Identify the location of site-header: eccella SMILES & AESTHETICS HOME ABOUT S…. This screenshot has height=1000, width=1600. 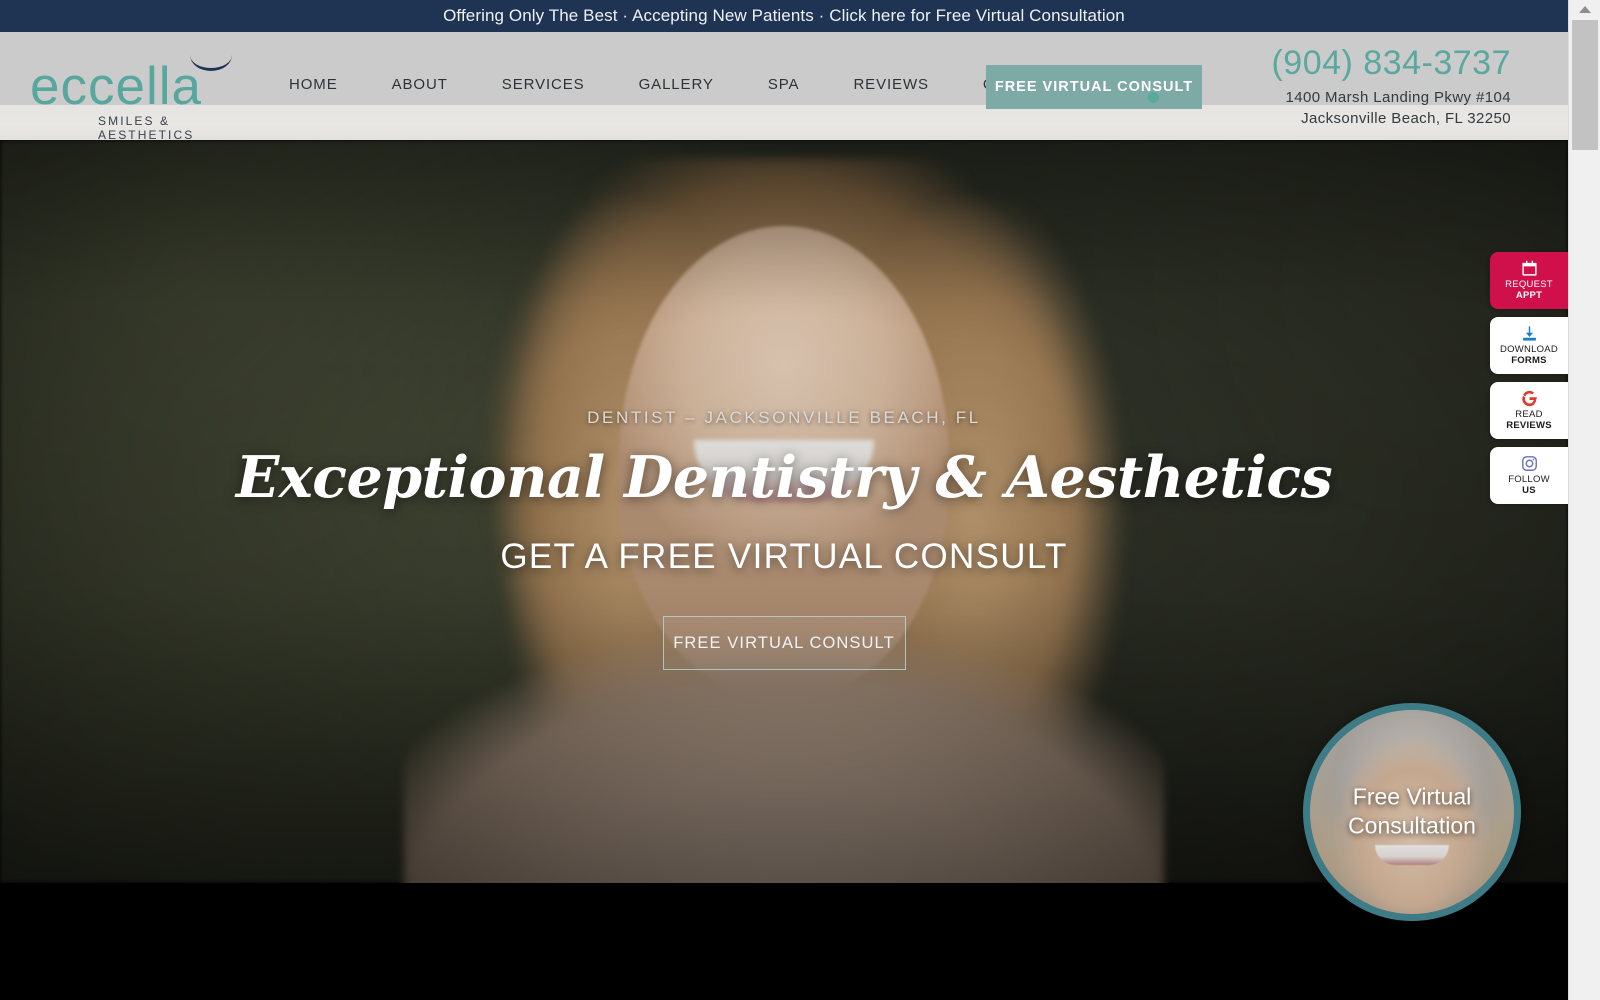
(784, 87).